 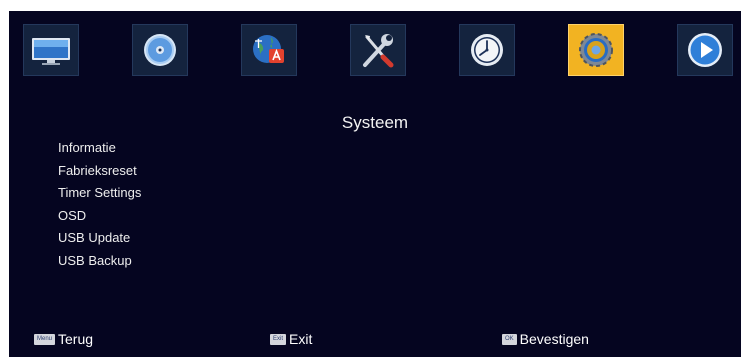 I want to click on tile-disc, so click(x=160, y=50).